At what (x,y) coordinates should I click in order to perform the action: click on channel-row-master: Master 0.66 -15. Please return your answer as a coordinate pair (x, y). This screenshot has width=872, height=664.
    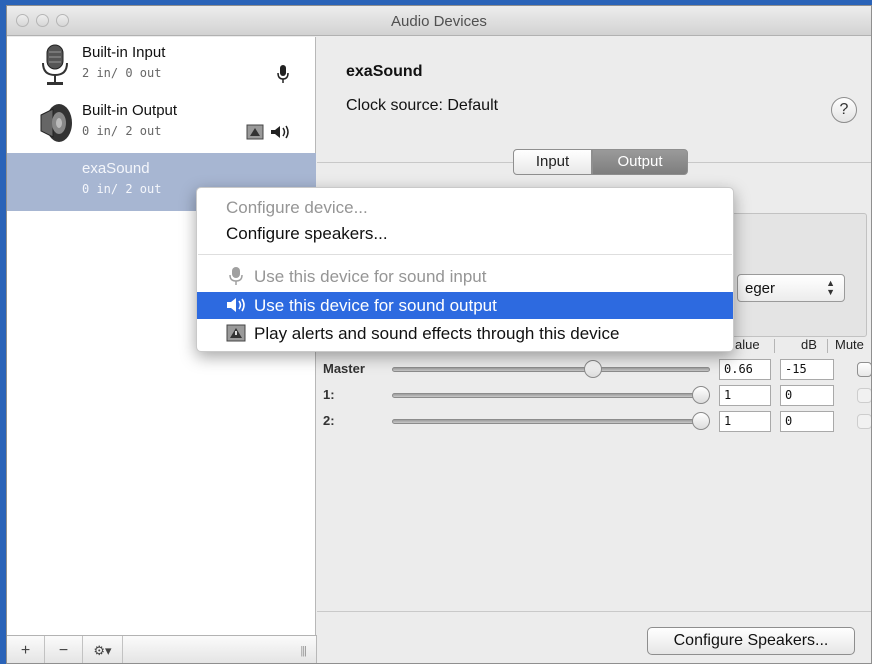
    Looking at the image, I should click on (597, 371).